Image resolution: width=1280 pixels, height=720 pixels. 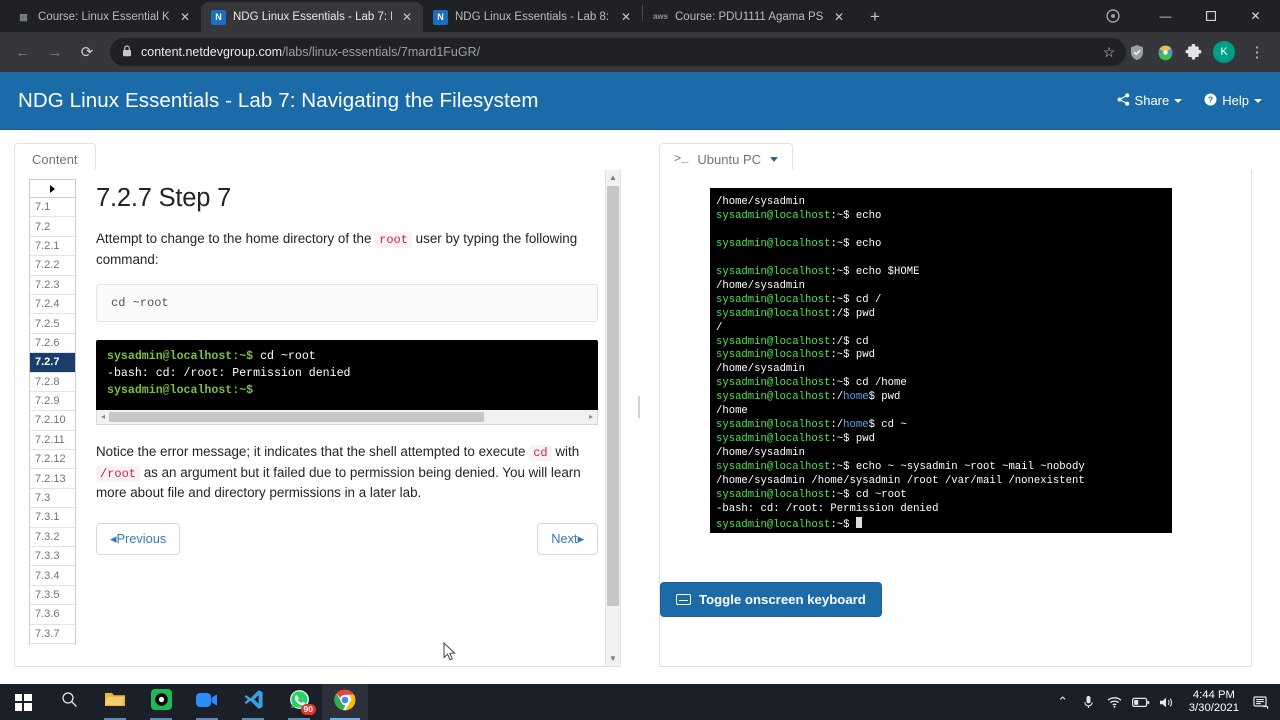 I want to click on new-tab-button: +, so click(x=875, y=17).